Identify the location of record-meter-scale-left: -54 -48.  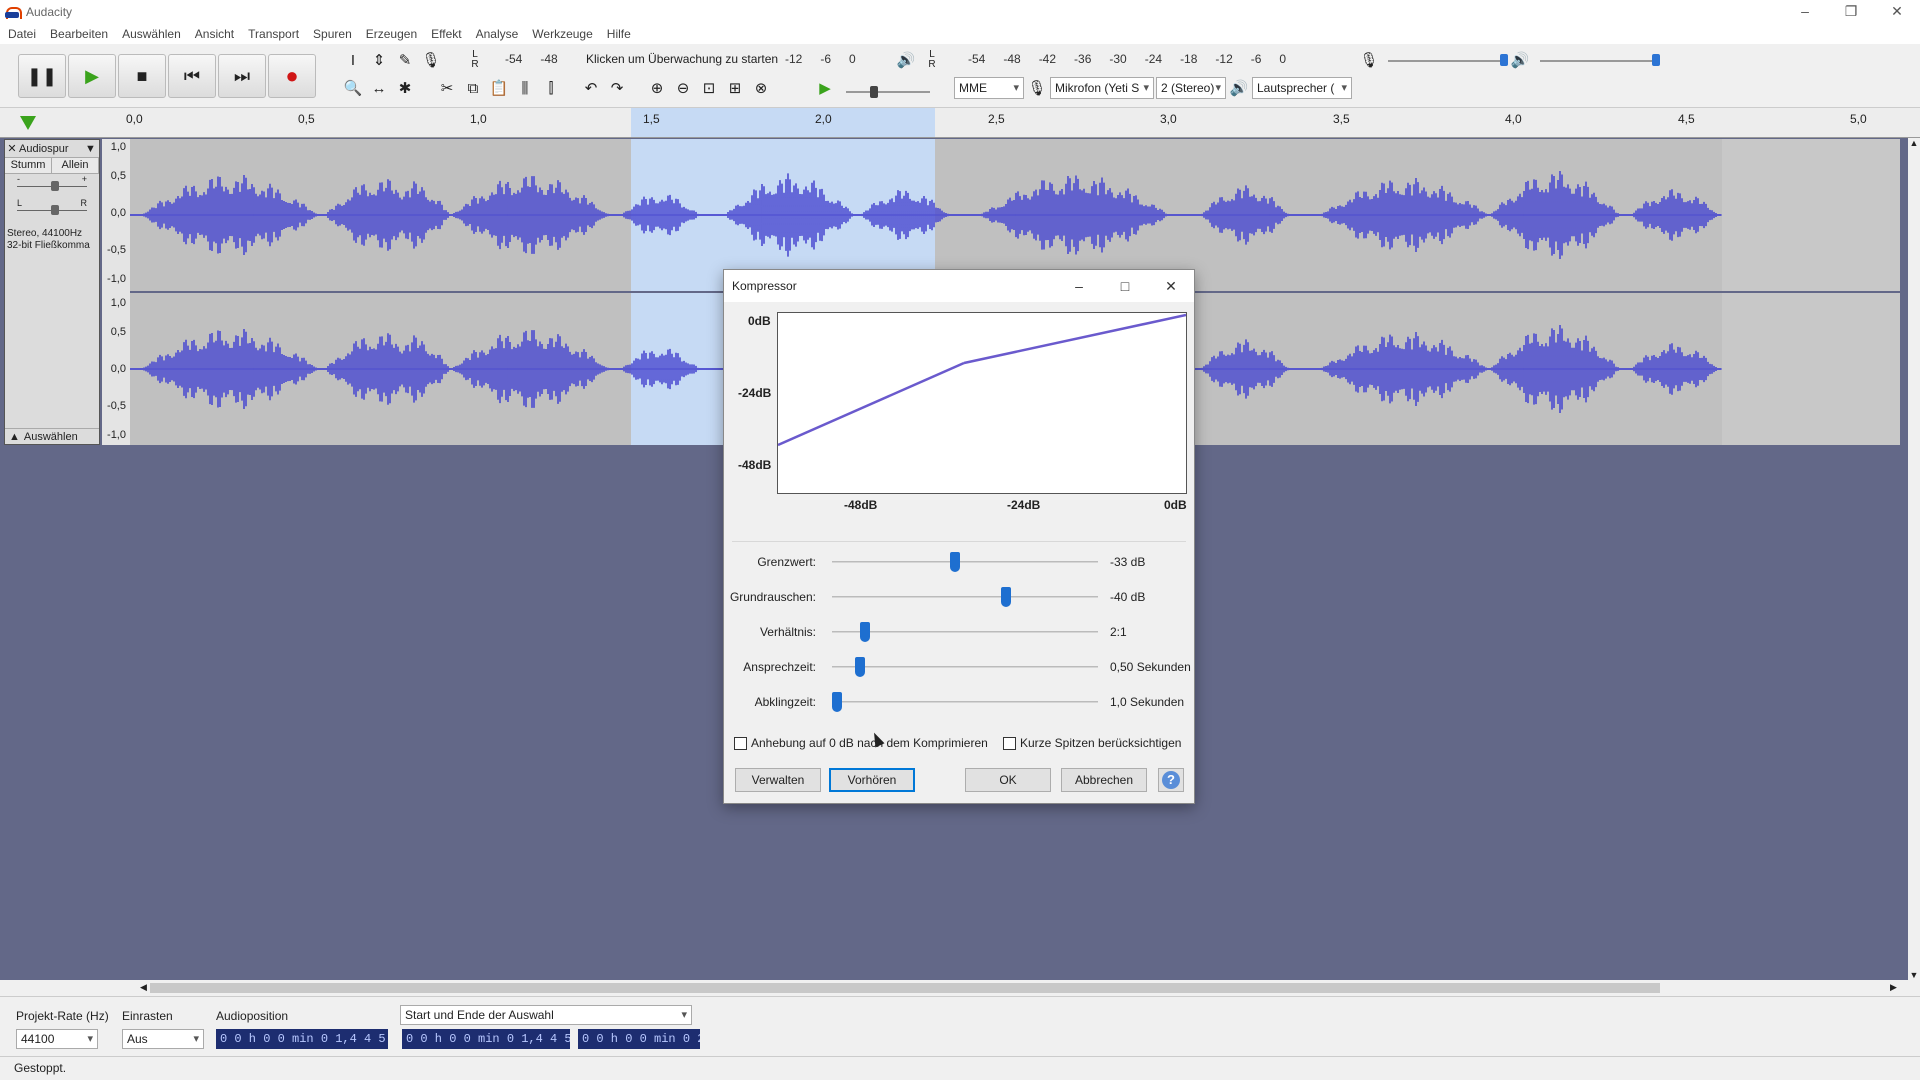
(540, 59).